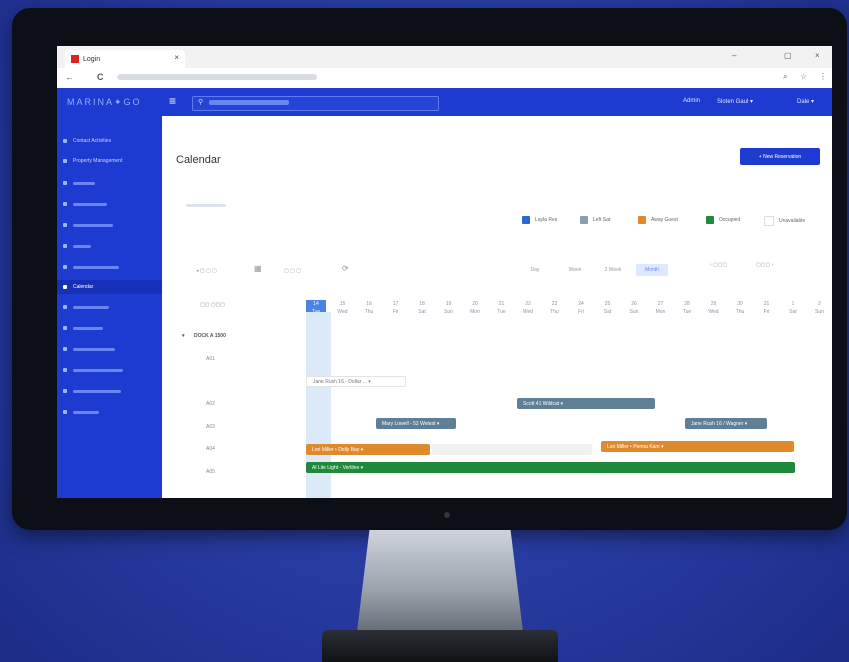 Image resolution: width=849 pixels, height=662 pixels. Describe the element at coordinates (206, 271) in the screenshot. I see `prev-period-button: ◂ ▢ ▢ ▢` at that location.